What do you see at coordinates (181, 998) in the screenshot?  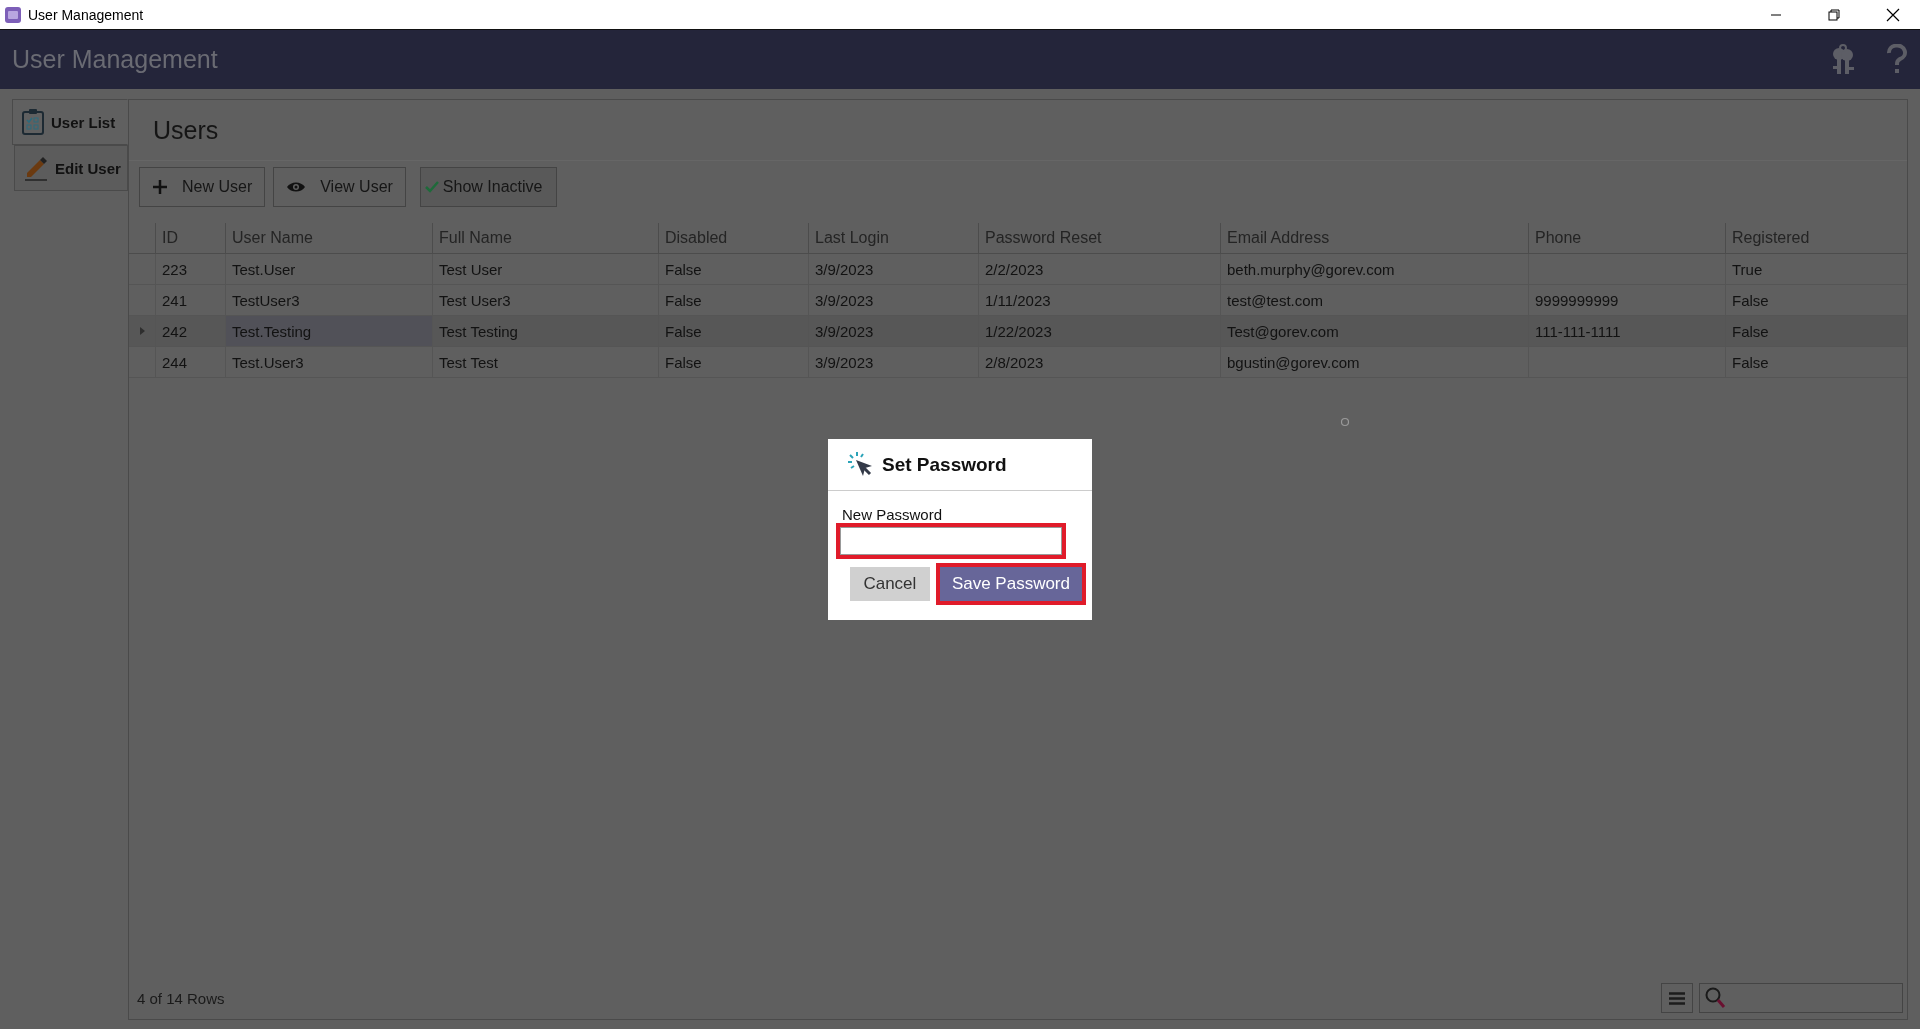 I see `row-count: 4 of 14 Rows` at bounding box center [181, 998].